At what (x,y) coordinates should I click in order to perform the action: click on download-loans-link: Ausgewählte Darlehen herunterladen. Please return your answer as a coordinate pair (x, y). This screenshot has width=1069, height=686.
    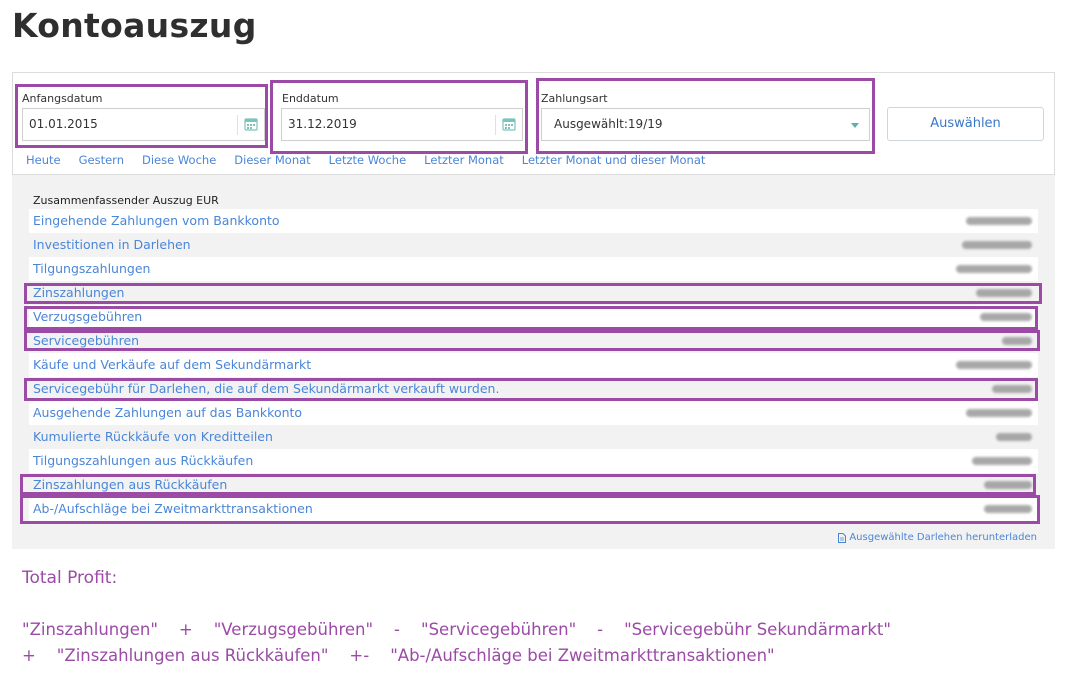
    Looking at the image, I should click on (937, 537).